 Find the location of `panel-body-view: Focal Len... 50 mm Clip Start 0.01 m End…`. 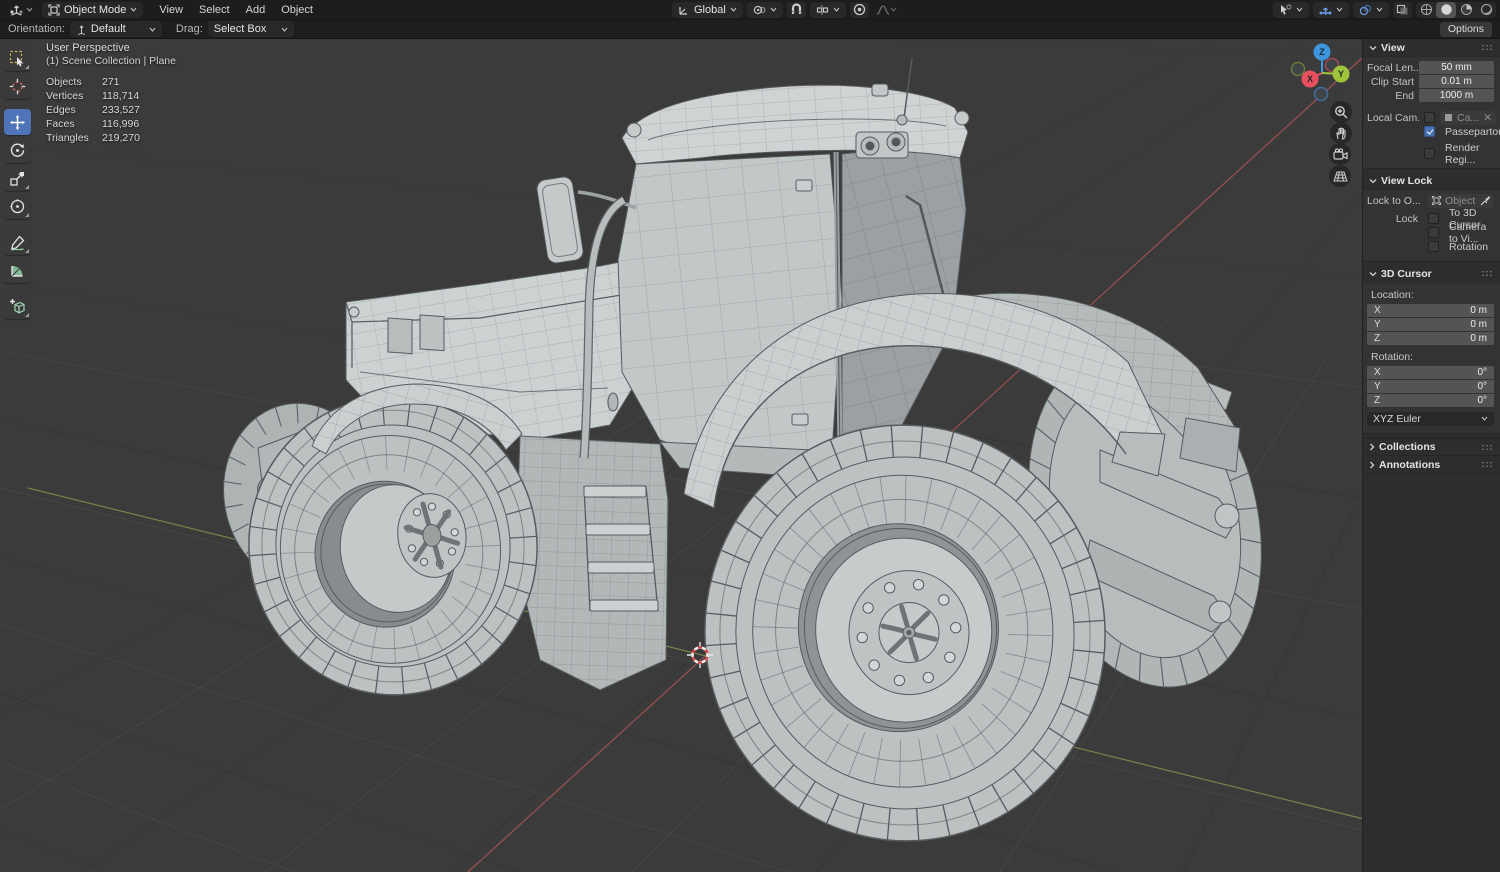

panel-body-view: Focal Len... 50 mm Clip Start 0.01 m End… is located at coordinates (1431, 112).